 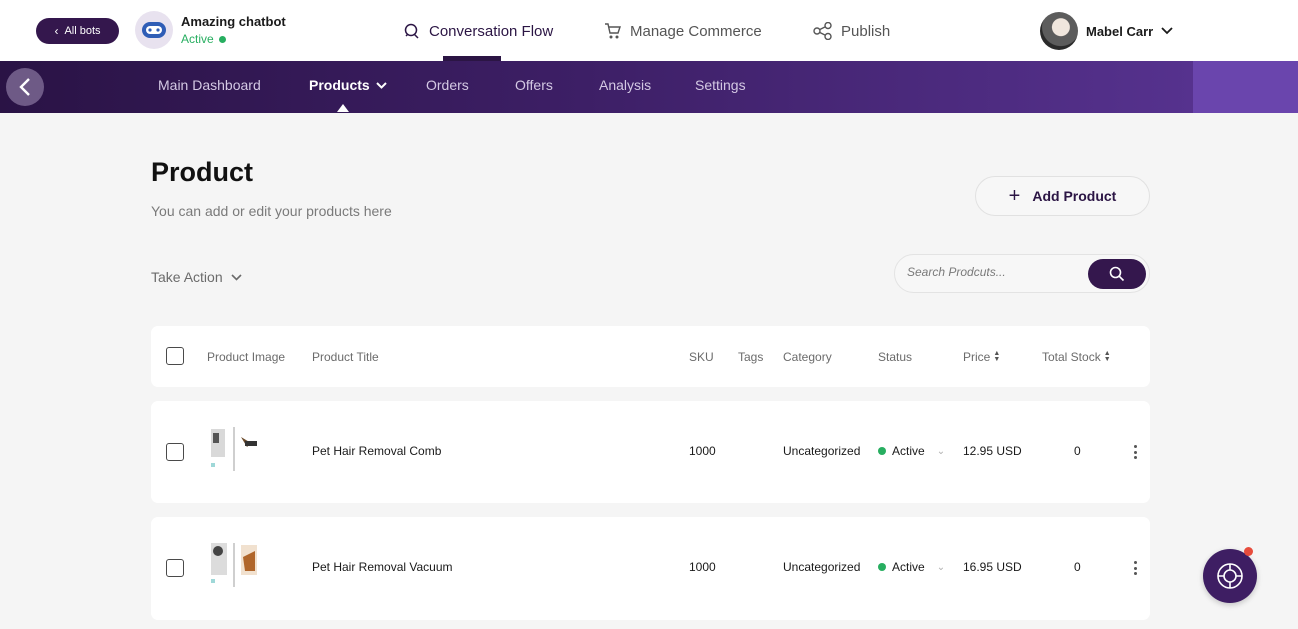 I want to click on column-header-total-stock: Total Stock ▲ ▼, so click(x=1076, y=357).